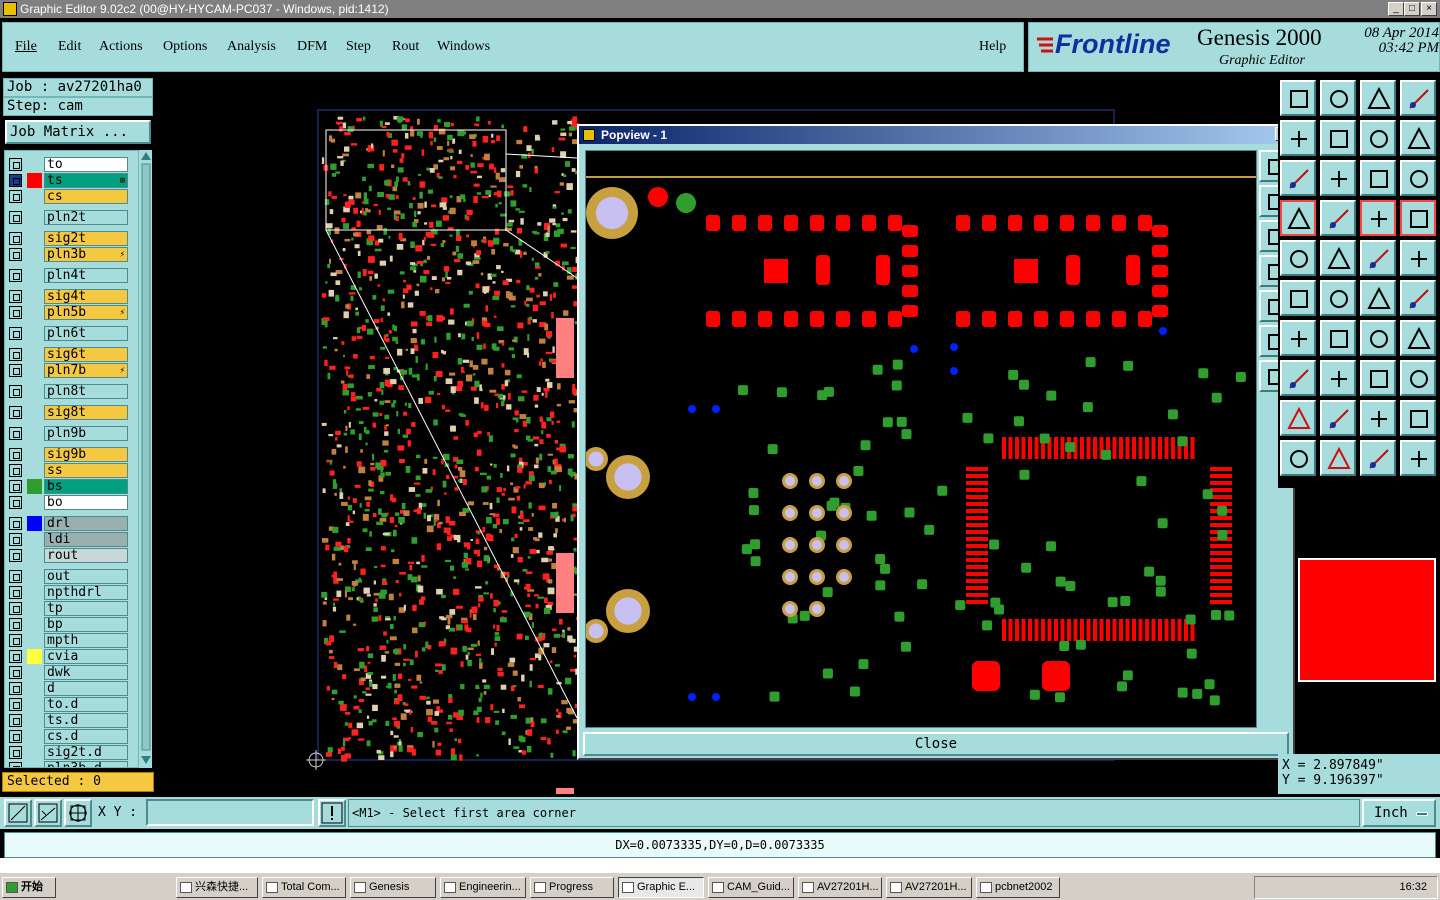 The height and width of the screenshot is (900, 1440). I want to click on layer-name: pln4t, so click(86, 275).